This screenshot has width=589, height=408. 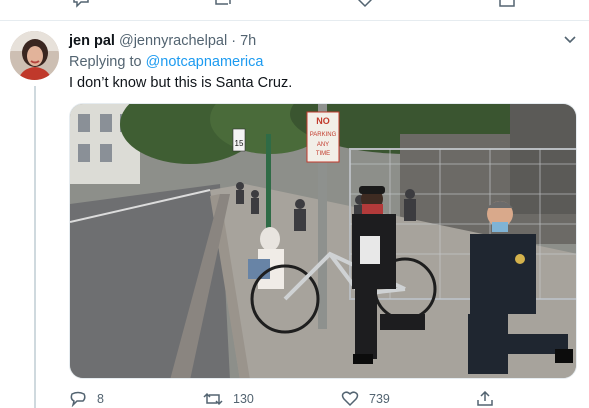 I want to click on author-handle: @jennyrachelpal, so click(x=173, y=41).